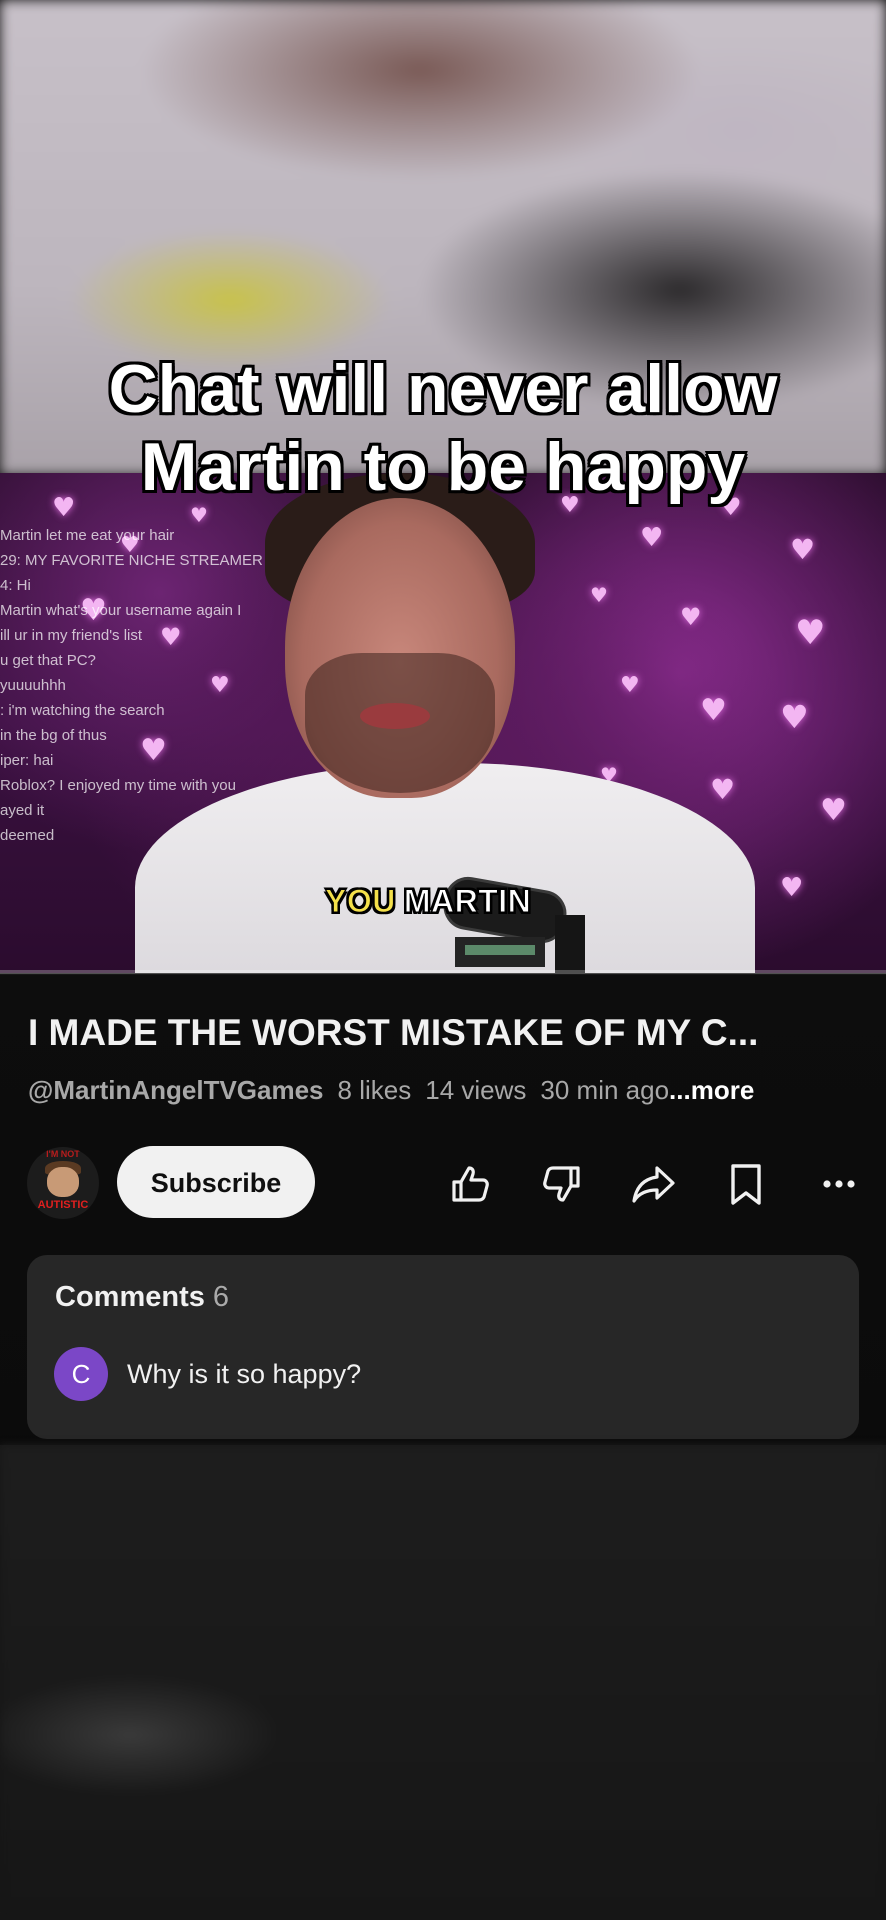 The height and width of the screenshot is (1920, 886). What do you see at coordinates (15, 585) in the screenshot?
I see `chat-line: 4: Hi` at bounding box center [15, 585].